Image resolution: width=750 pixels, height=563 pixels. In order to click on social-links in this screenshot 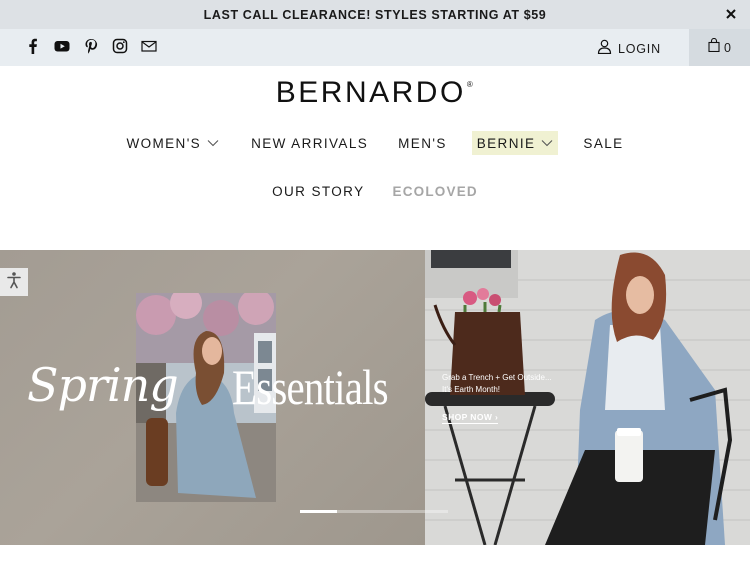, I will do `click(91, 46)`.